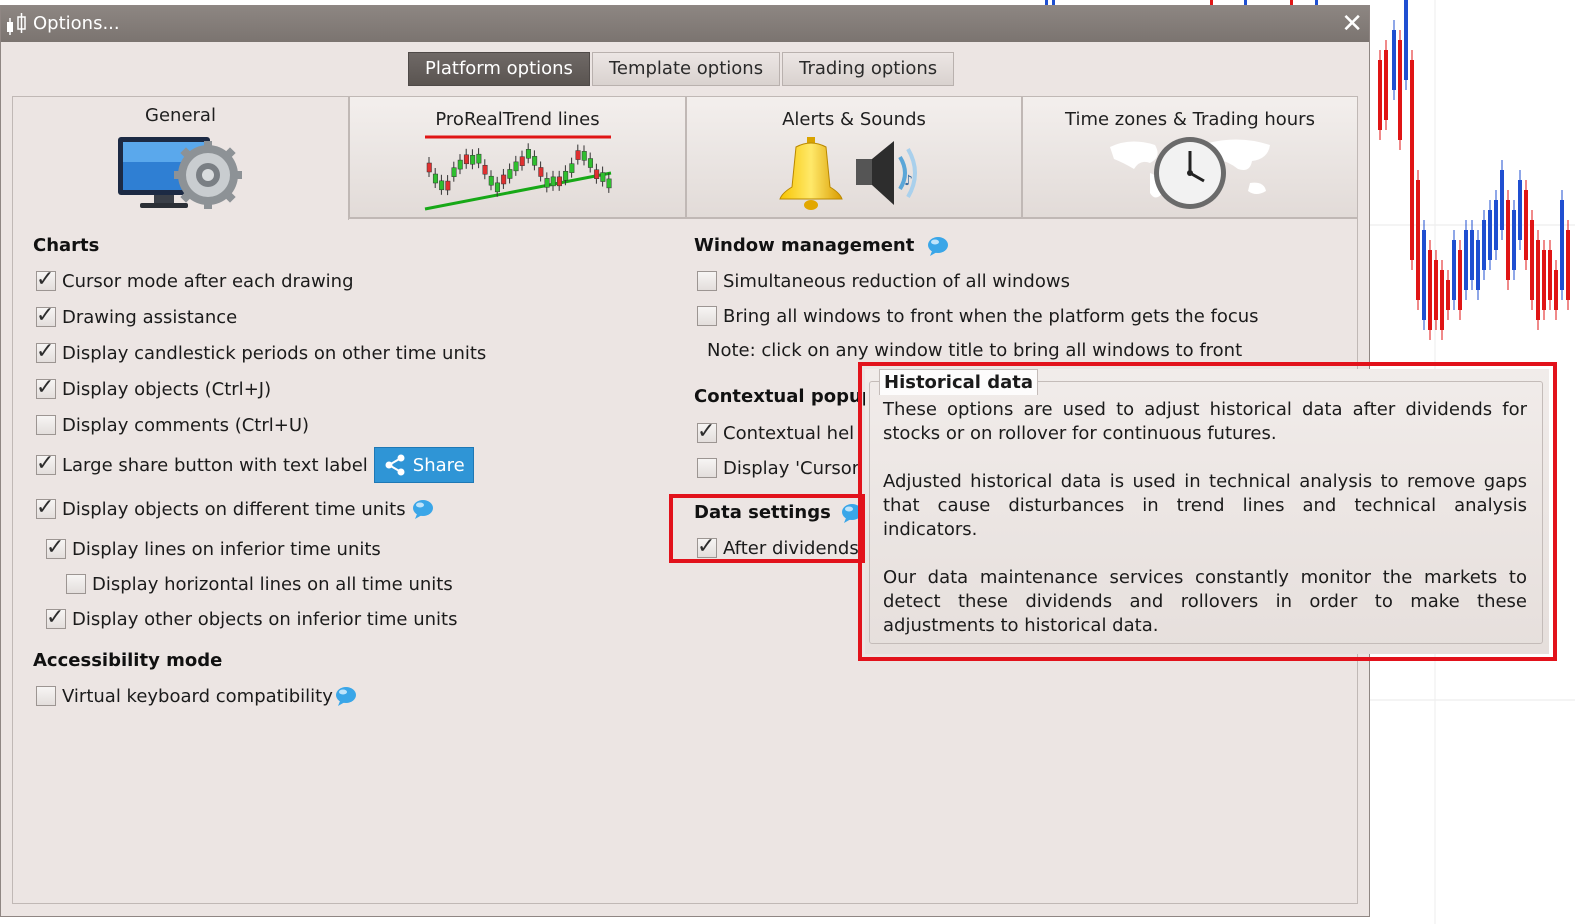  I want to click on option-label: Display lines on inferior time units, so click(226, 549).